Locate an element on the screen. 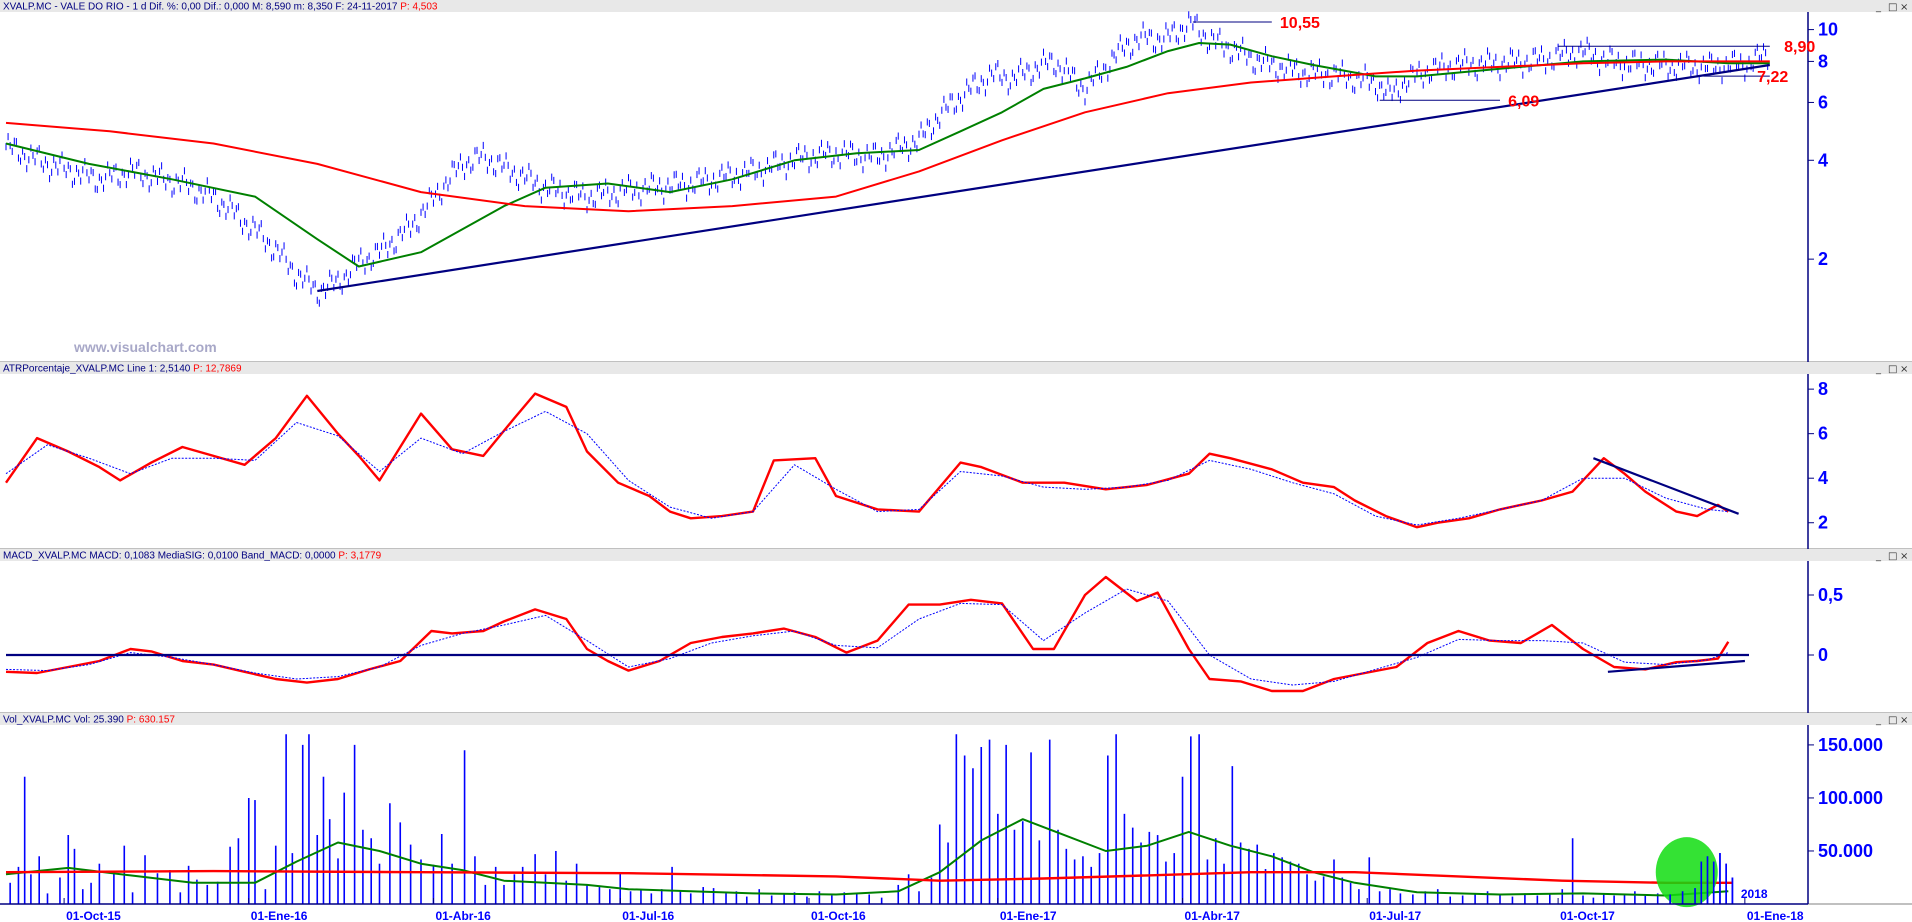 This screenshot has width=1912, height=922. atr-window-control-minimize: _ is located at coordinates (1878, 369).